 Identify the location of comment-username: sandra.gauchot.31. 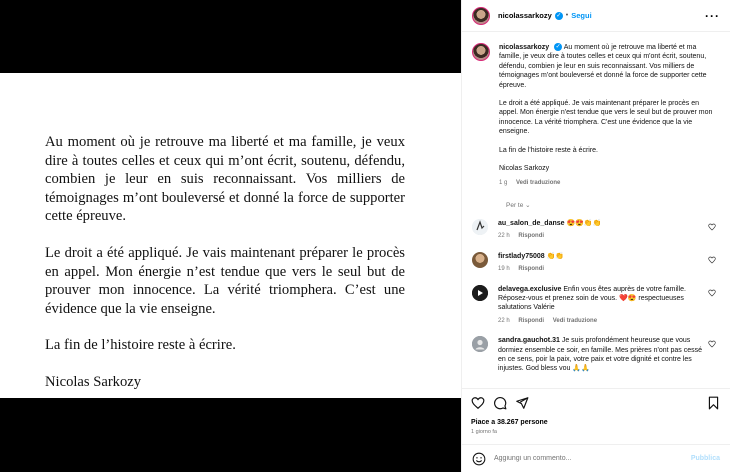
(529, 340).